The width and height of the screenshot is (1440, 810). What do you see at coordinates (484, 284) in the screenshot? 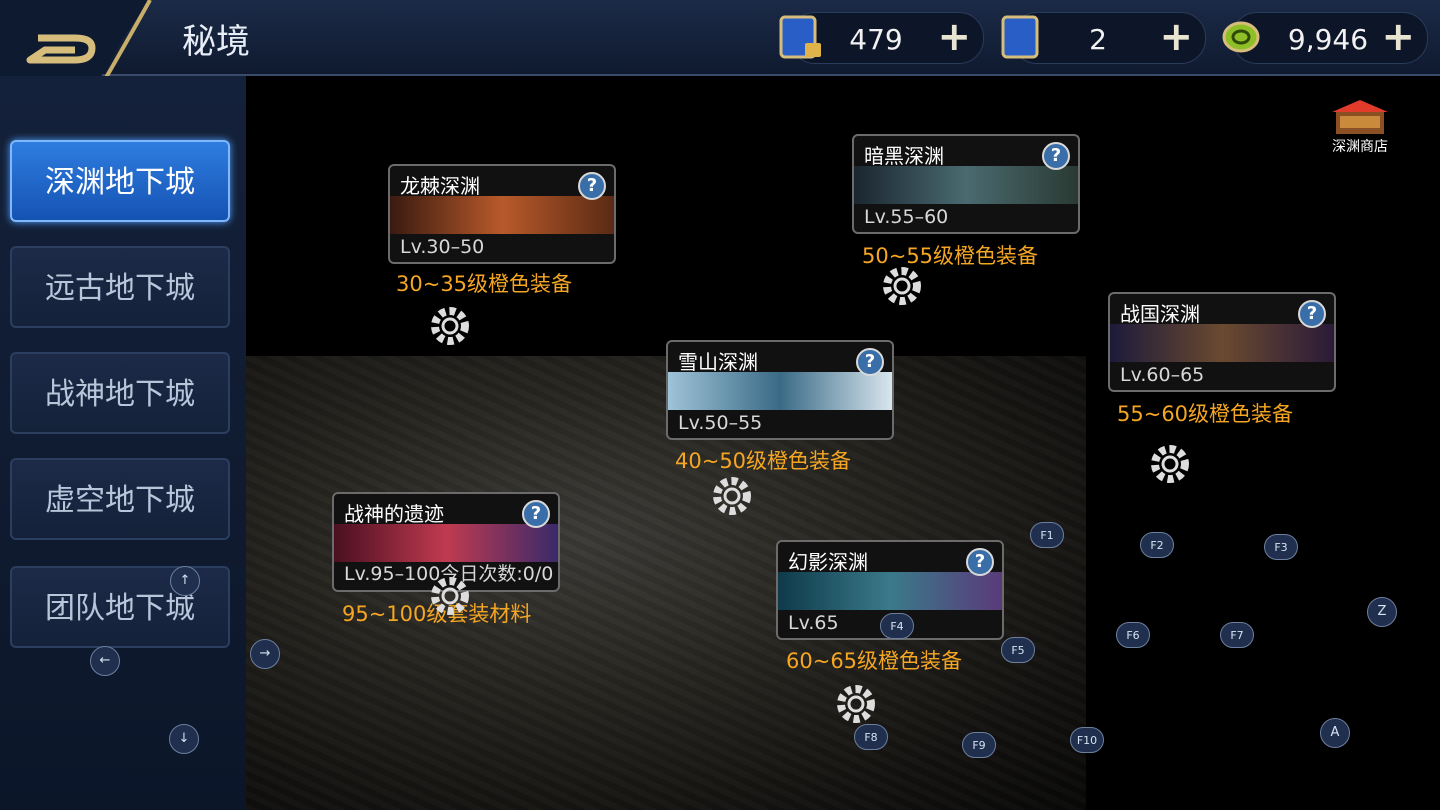
I see `dungeon-reward: 30~35级橙色装备` at bounding box center [484, 284].